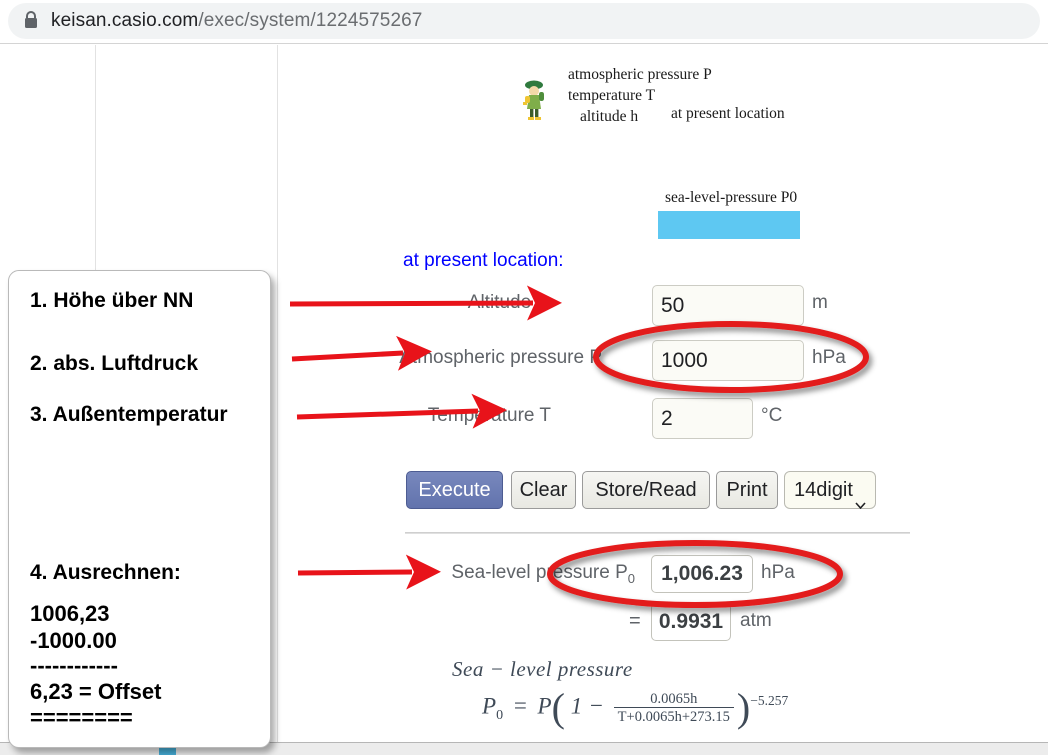 The width and height of the screenshot is (1048, 755). I want to click on formula-lhs: P, so click(489, 706).